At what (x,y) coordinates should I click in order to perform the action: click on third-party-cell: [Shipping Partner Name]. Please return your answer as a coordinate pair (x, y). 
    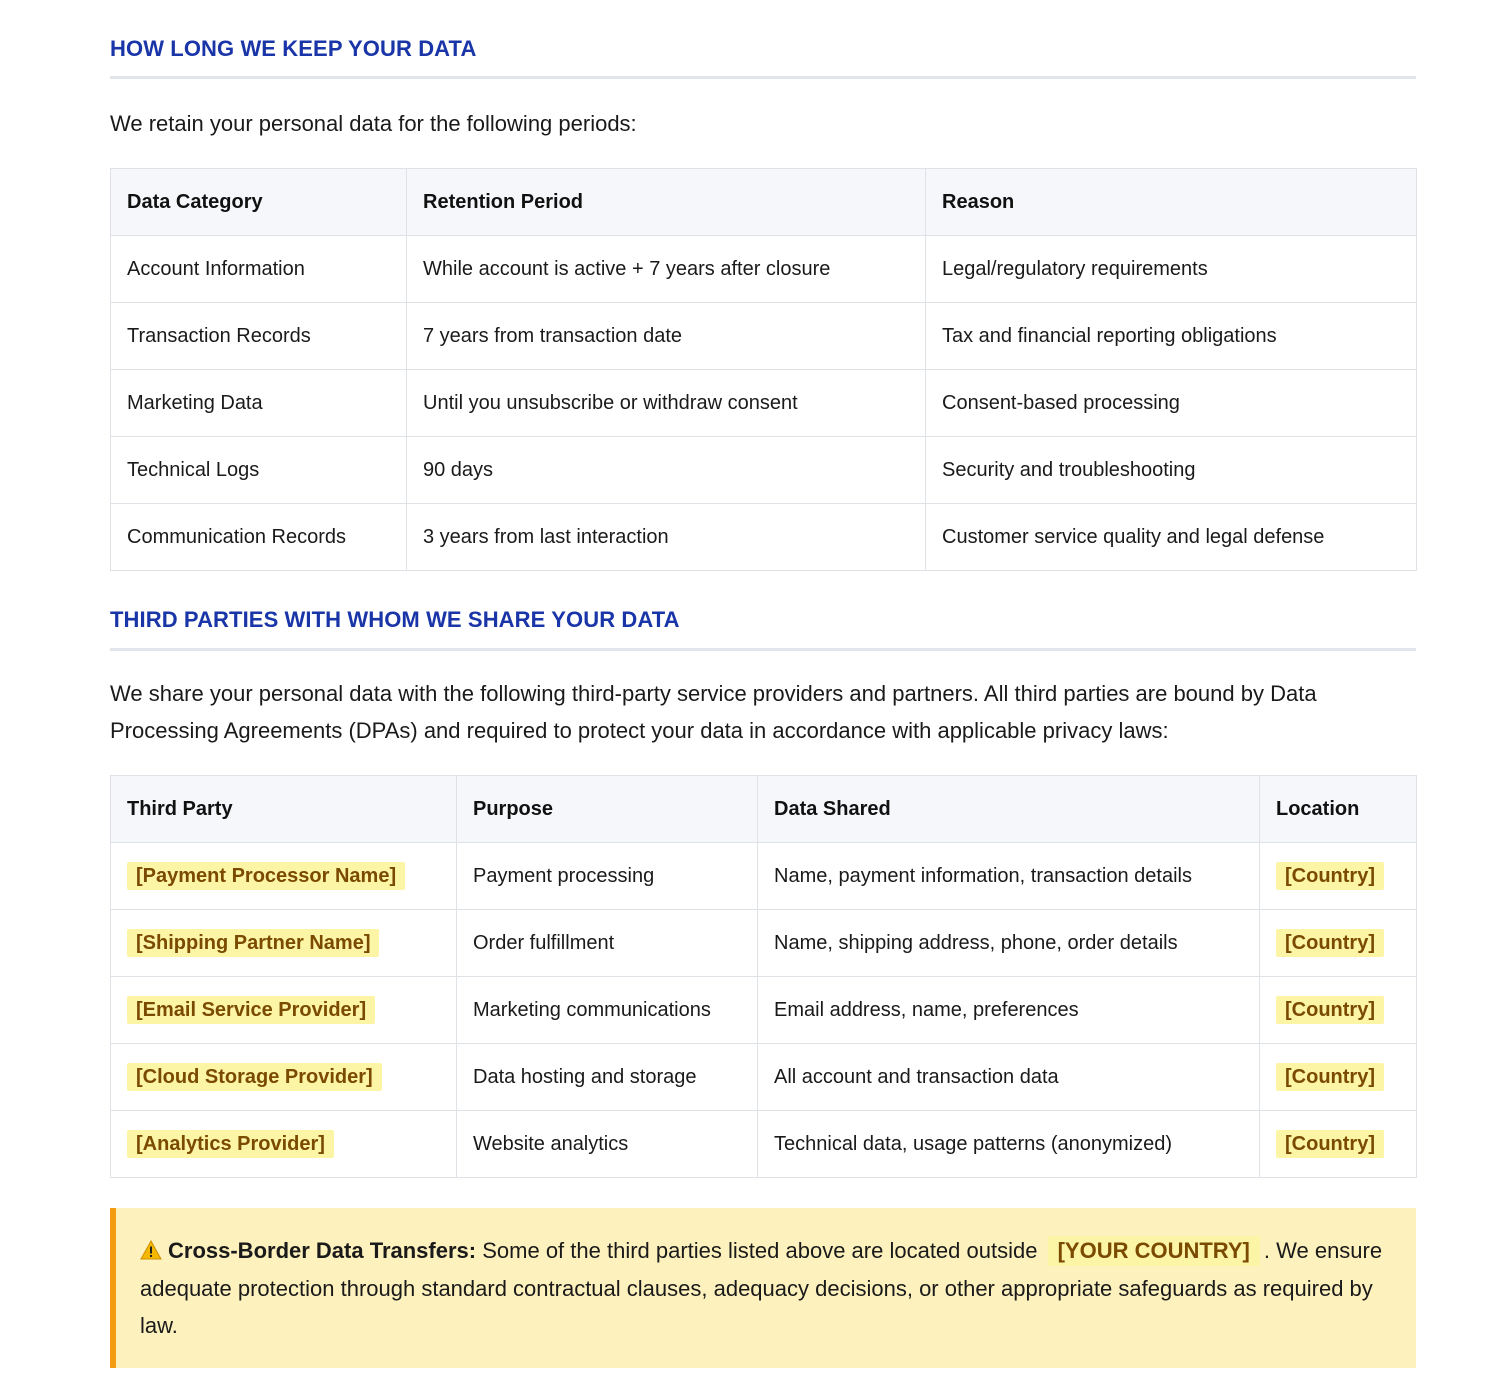
    Looking at the image, I should click on (283, 943).